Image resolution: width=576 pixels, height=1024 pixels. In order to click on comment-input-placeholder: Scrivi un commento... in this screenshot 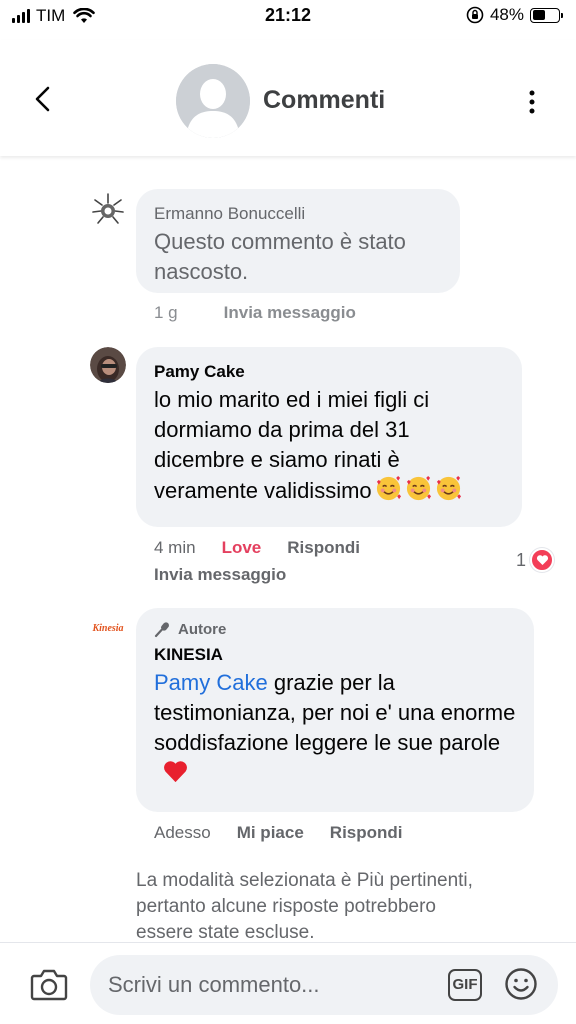, I will do `click(214, 984)`.